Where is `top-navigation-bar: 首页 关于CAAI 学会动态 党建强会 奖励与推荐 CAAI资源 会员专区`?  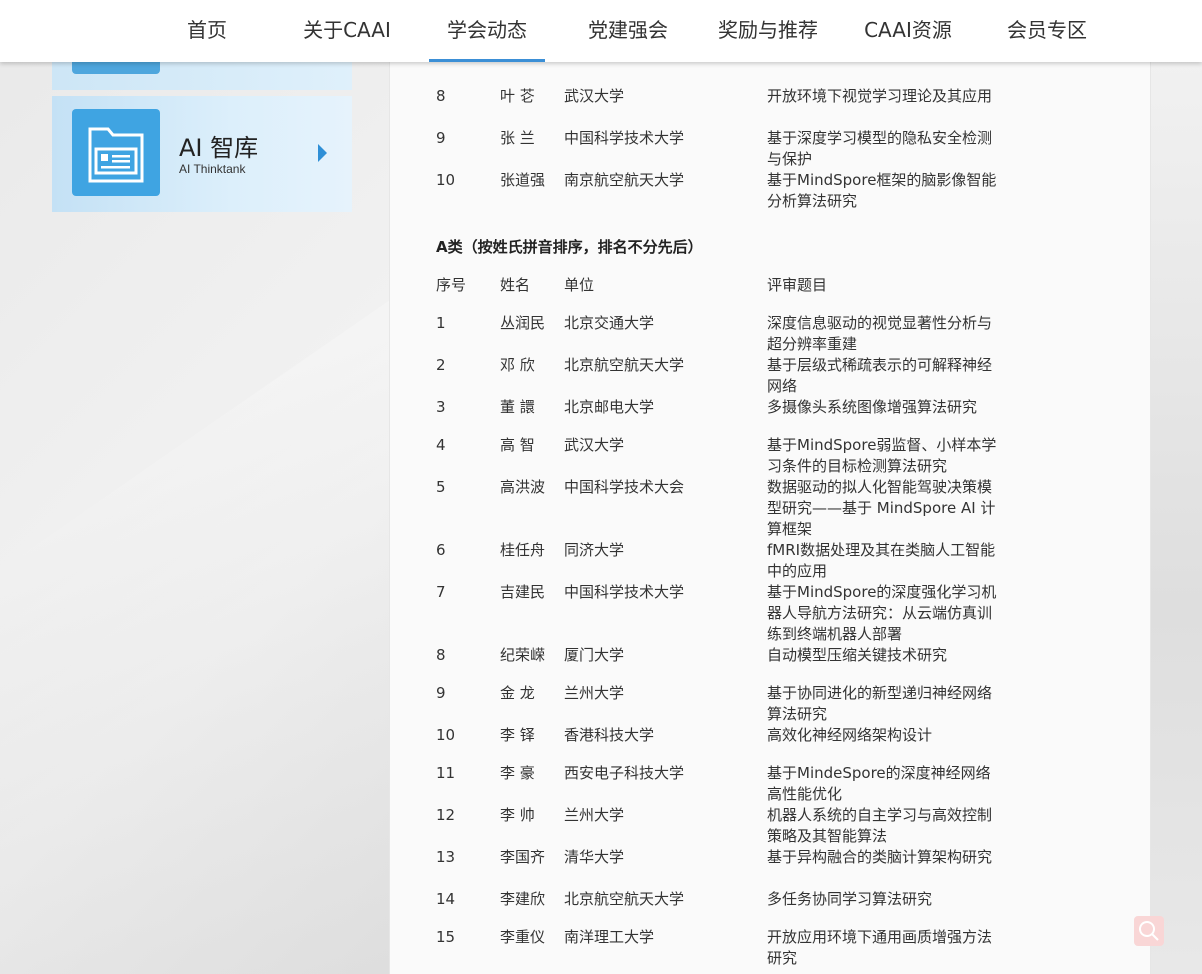
top-navigation-bar: 首页 关于CAAI 学会动态 党建强会 奖励与推荐 CAAI资源 会员专区 is located at coordinates (601, 31).